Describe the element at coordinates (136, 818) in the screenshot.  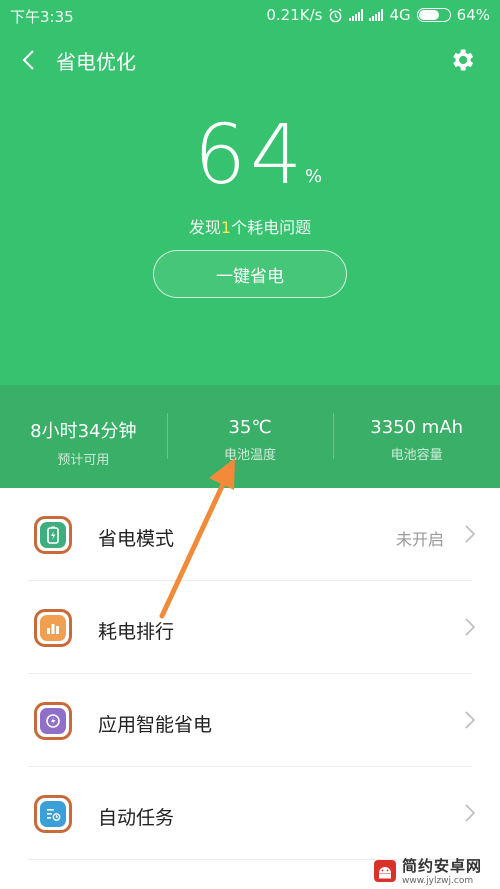
I see `menu-label: 自动任务` at that location.